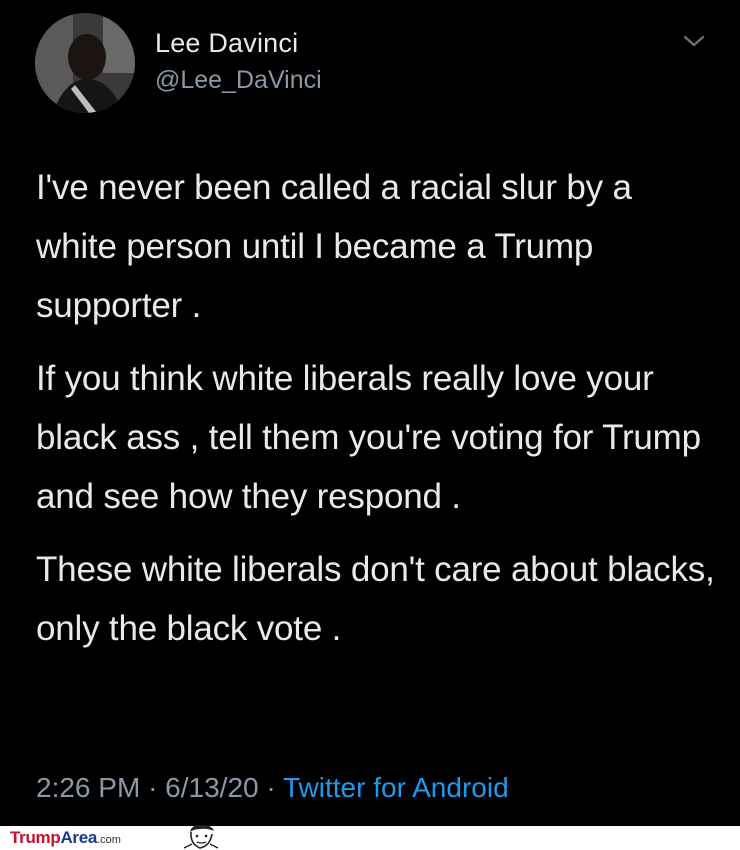  Describe the element at coordinates (109, 840) in the screenshot. I see `watermark-com: .com` at that location.